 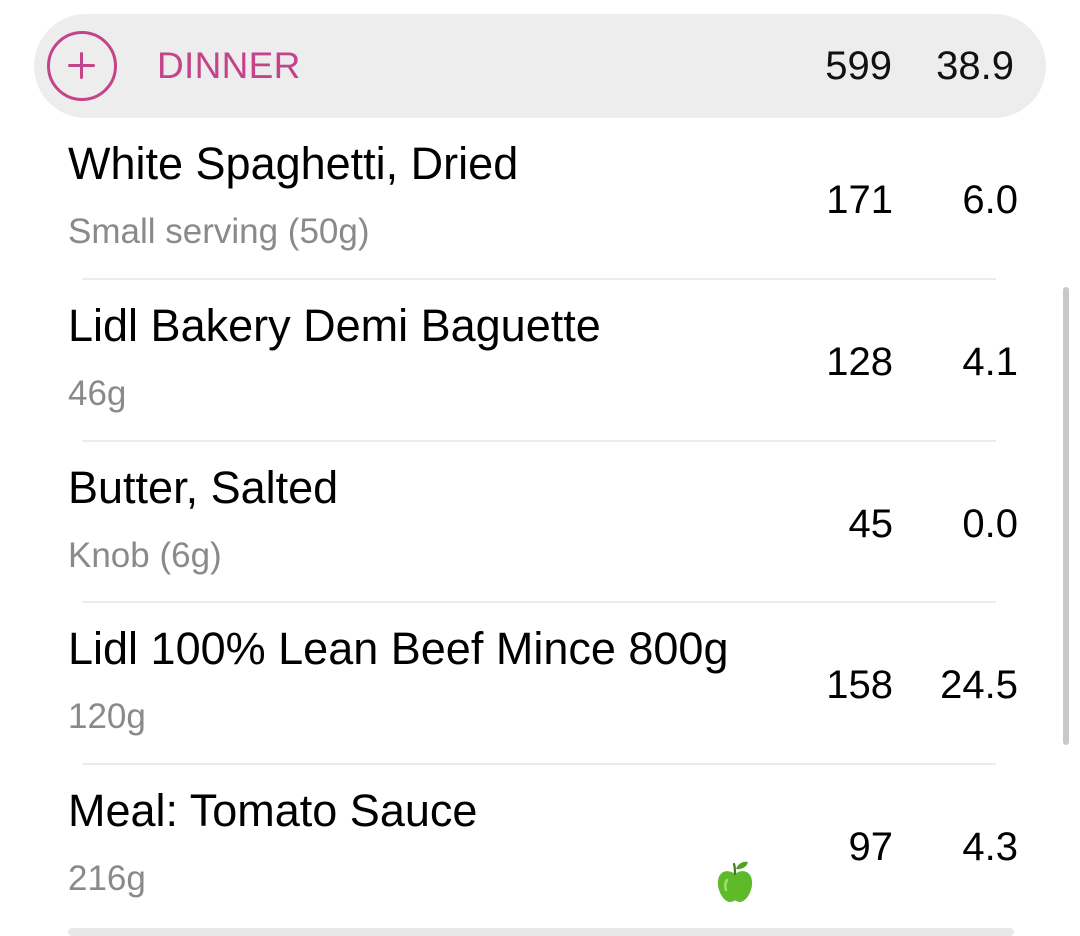 What do you see at coordinates (219, 231) in the screenshot?
I see `food-serving: Small serving (50g)` at bounding box center [219, 231].